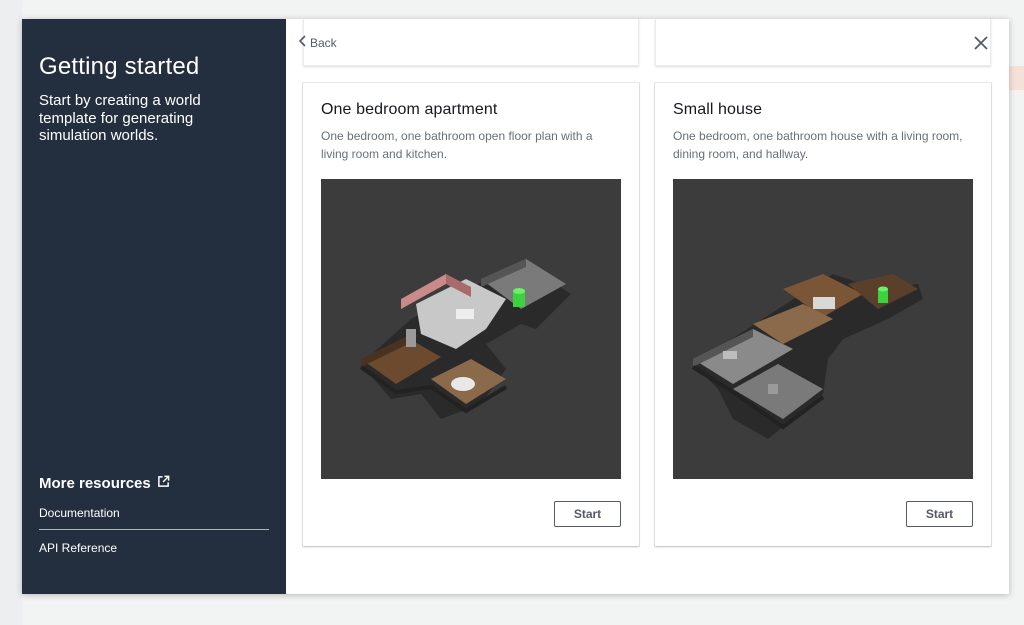 This screenshot has width=1024, height=625. What do you see at coordinates (154, 547) in the screenshot?
I see `api-reference-link: API Reference` at bounding box center [154, 547].